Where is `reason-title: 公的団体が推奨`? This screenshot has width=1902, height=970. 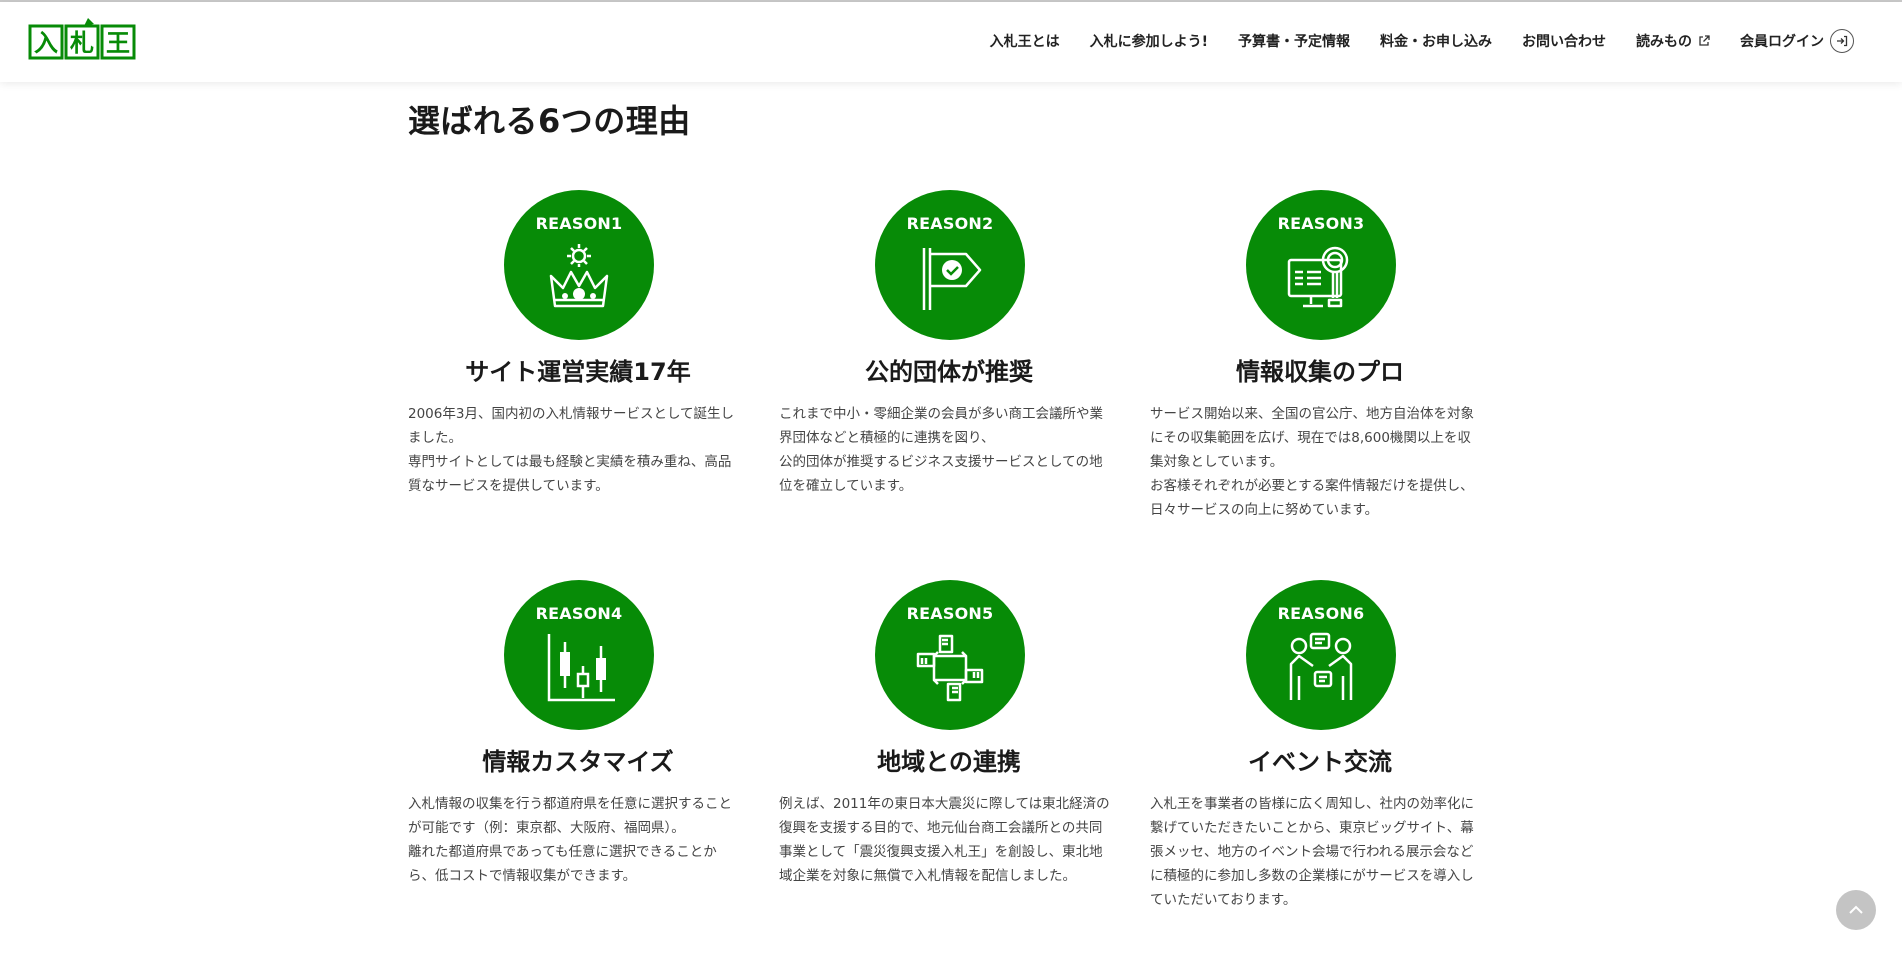 reason-title: 公的団体が推奨 is located at coordinates (949, 372).